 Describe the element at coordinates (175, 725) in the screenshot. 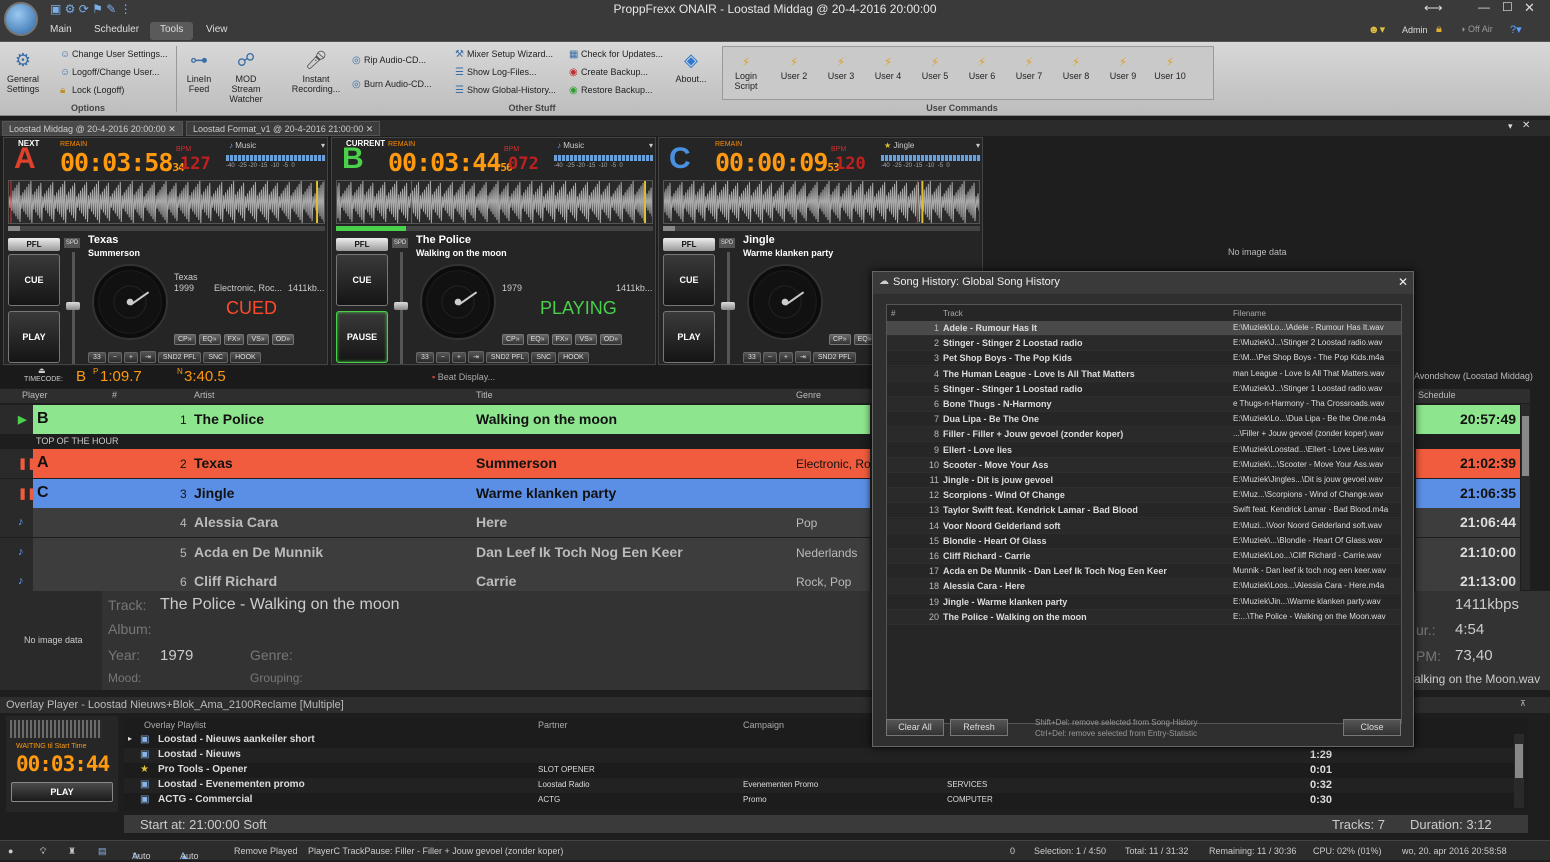

I see `ov-col-playlist: Overlay Playlist` at that location.